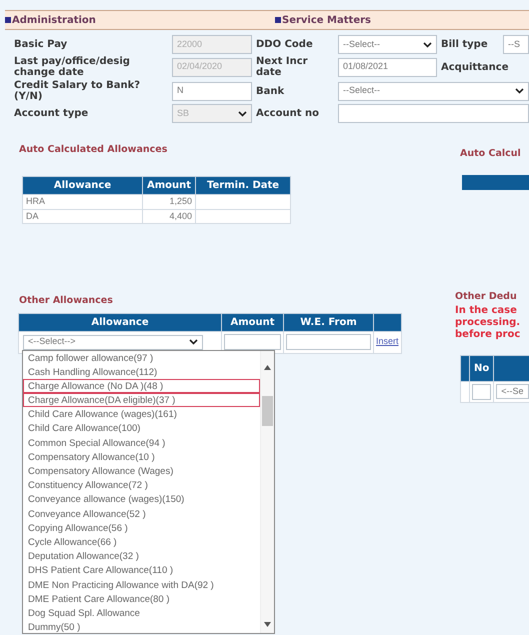 Image resolution: width=529 pixels, height=635 pixels. What do you see at coordinates (488, 322) in the screenshot?
I see `note-text: processing.` at bounding box center [488, 322].